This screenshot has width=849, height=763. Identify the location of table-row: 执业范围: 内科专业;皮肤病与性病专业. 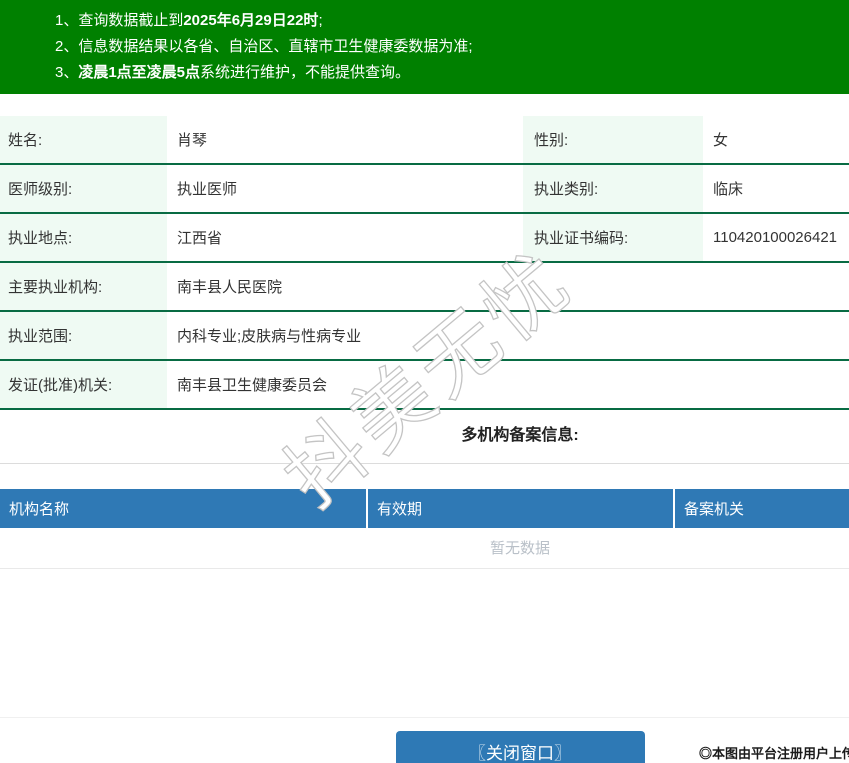
(424, 336).